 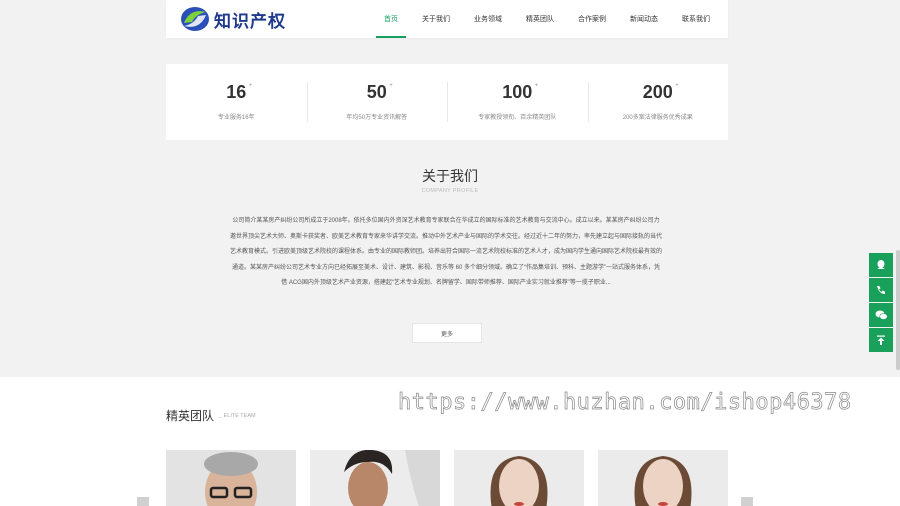 I want to click on stat-item: 50 + 年均50万专业资讯解答, so click(x=377, y=102).